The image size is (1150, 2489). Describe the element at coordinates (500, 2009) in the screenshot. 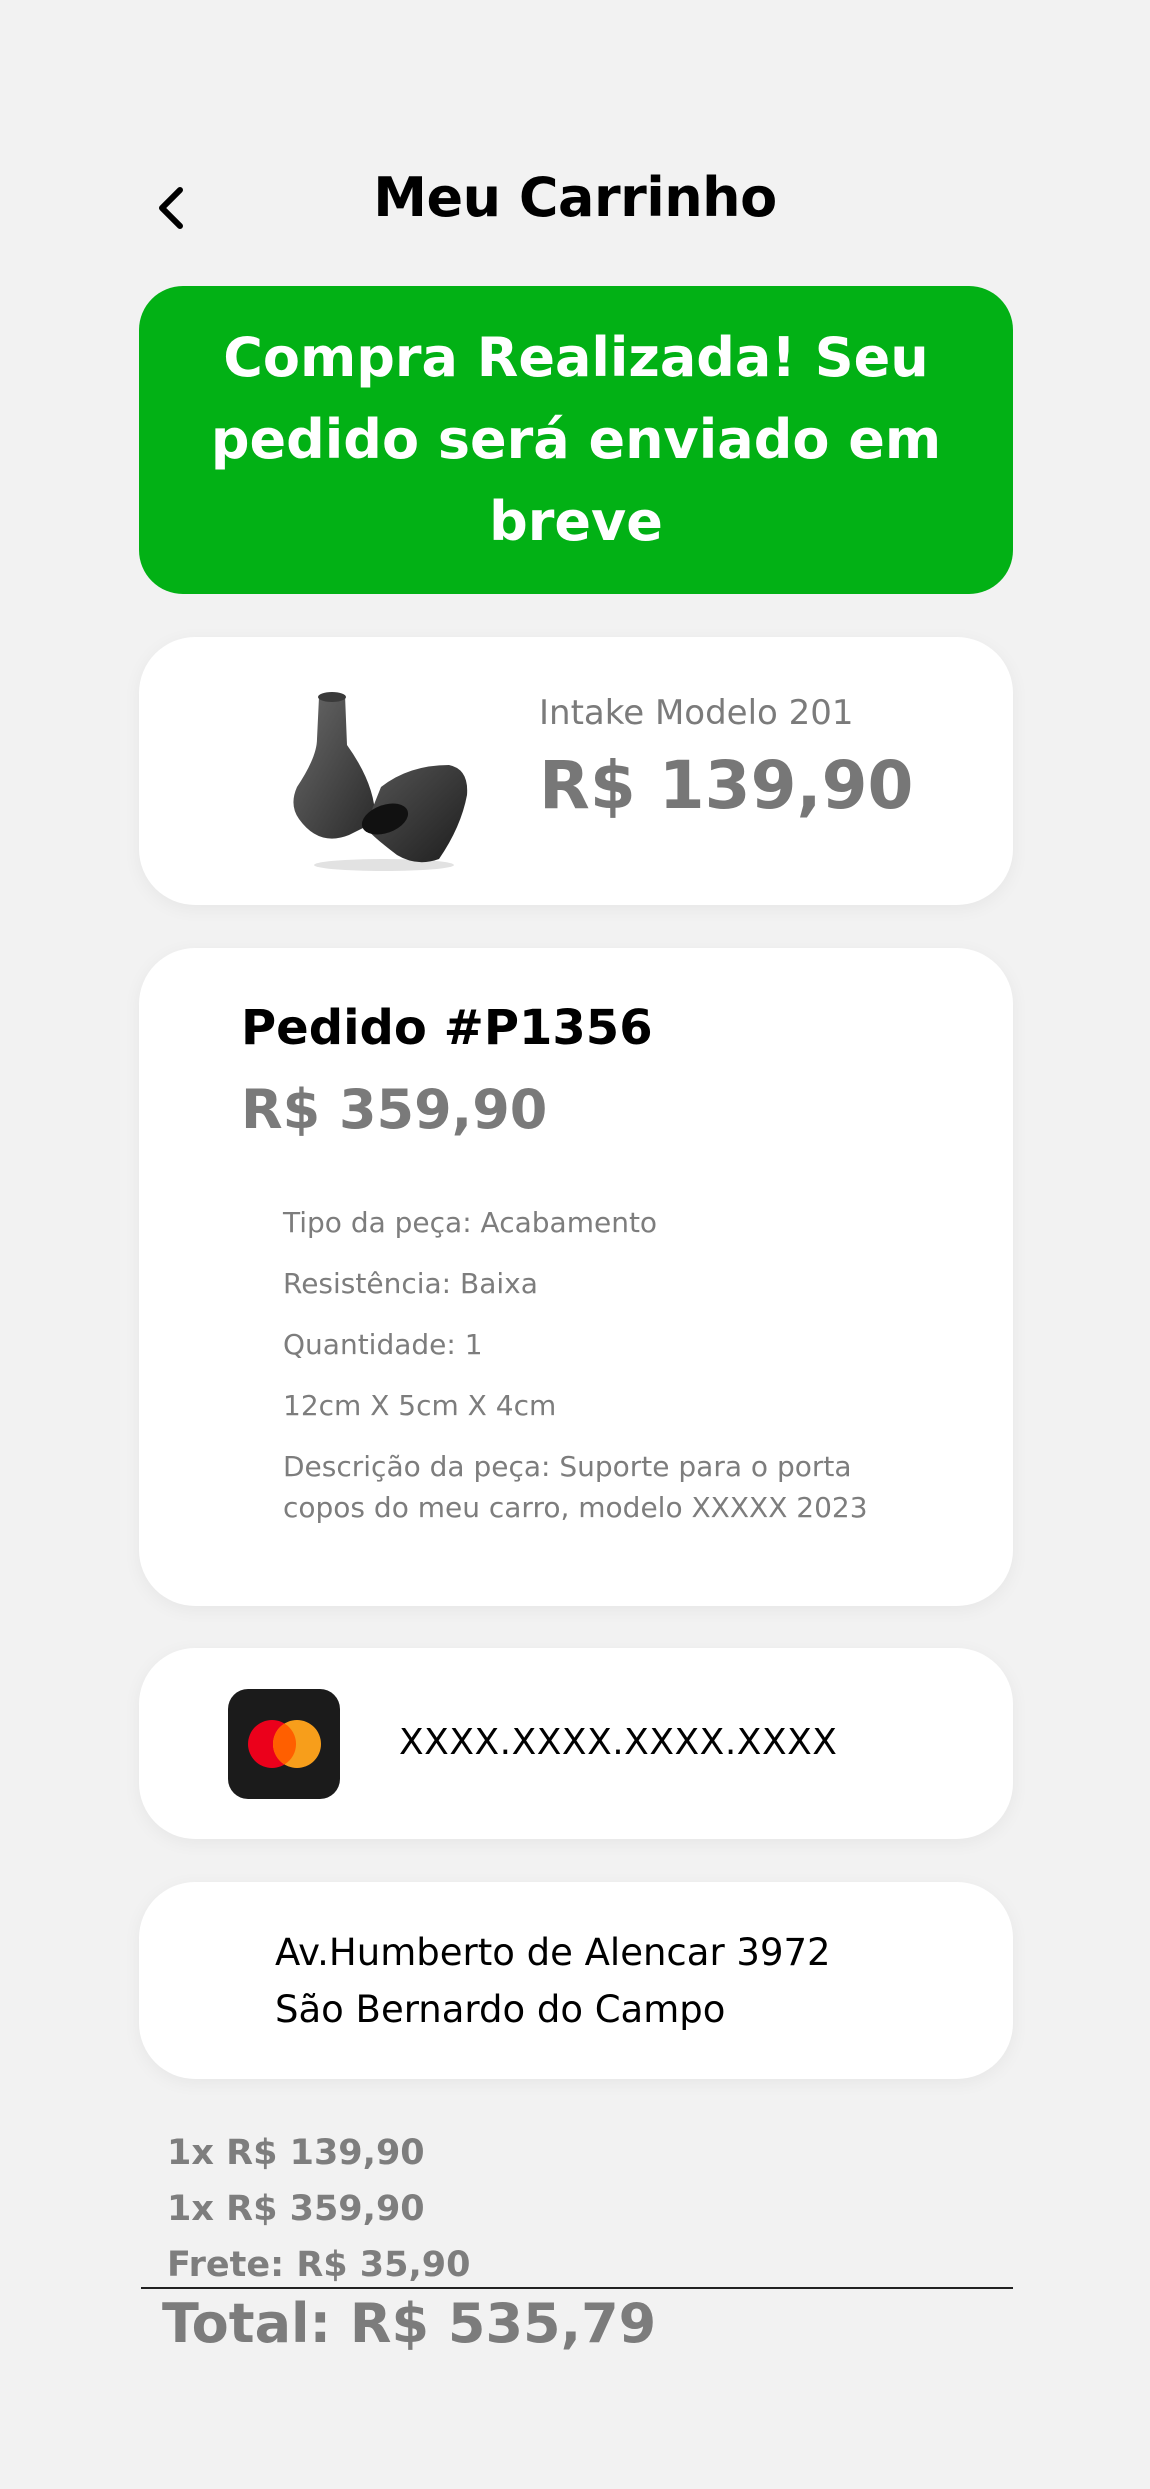

I see `address-city: São Bernardo do Campo` at that location.